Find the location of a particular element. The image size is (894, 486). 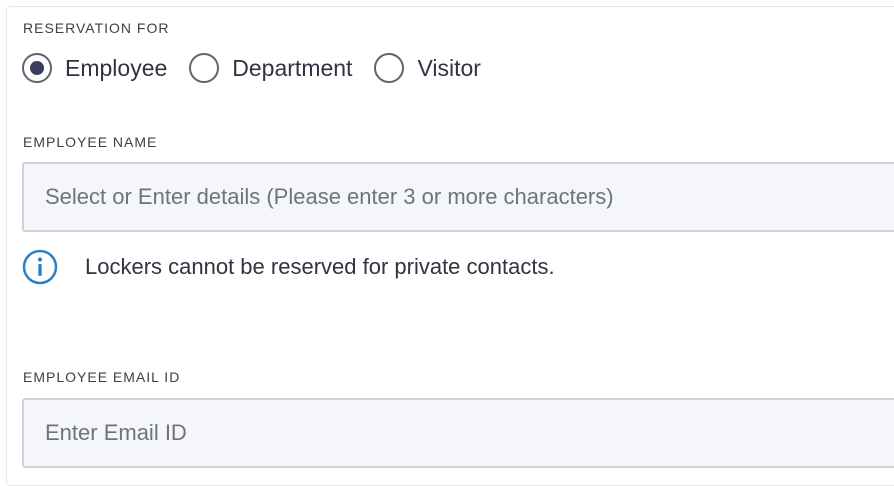

radio-visitor-circle is located at coordinates (389, 68).